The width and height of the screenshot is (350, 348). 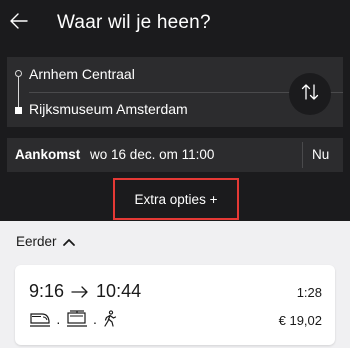 What do you see at coordinates (309, 292) in the screenshot?
I see `trip-duration: 1:28` at bounding box center [309, 292].